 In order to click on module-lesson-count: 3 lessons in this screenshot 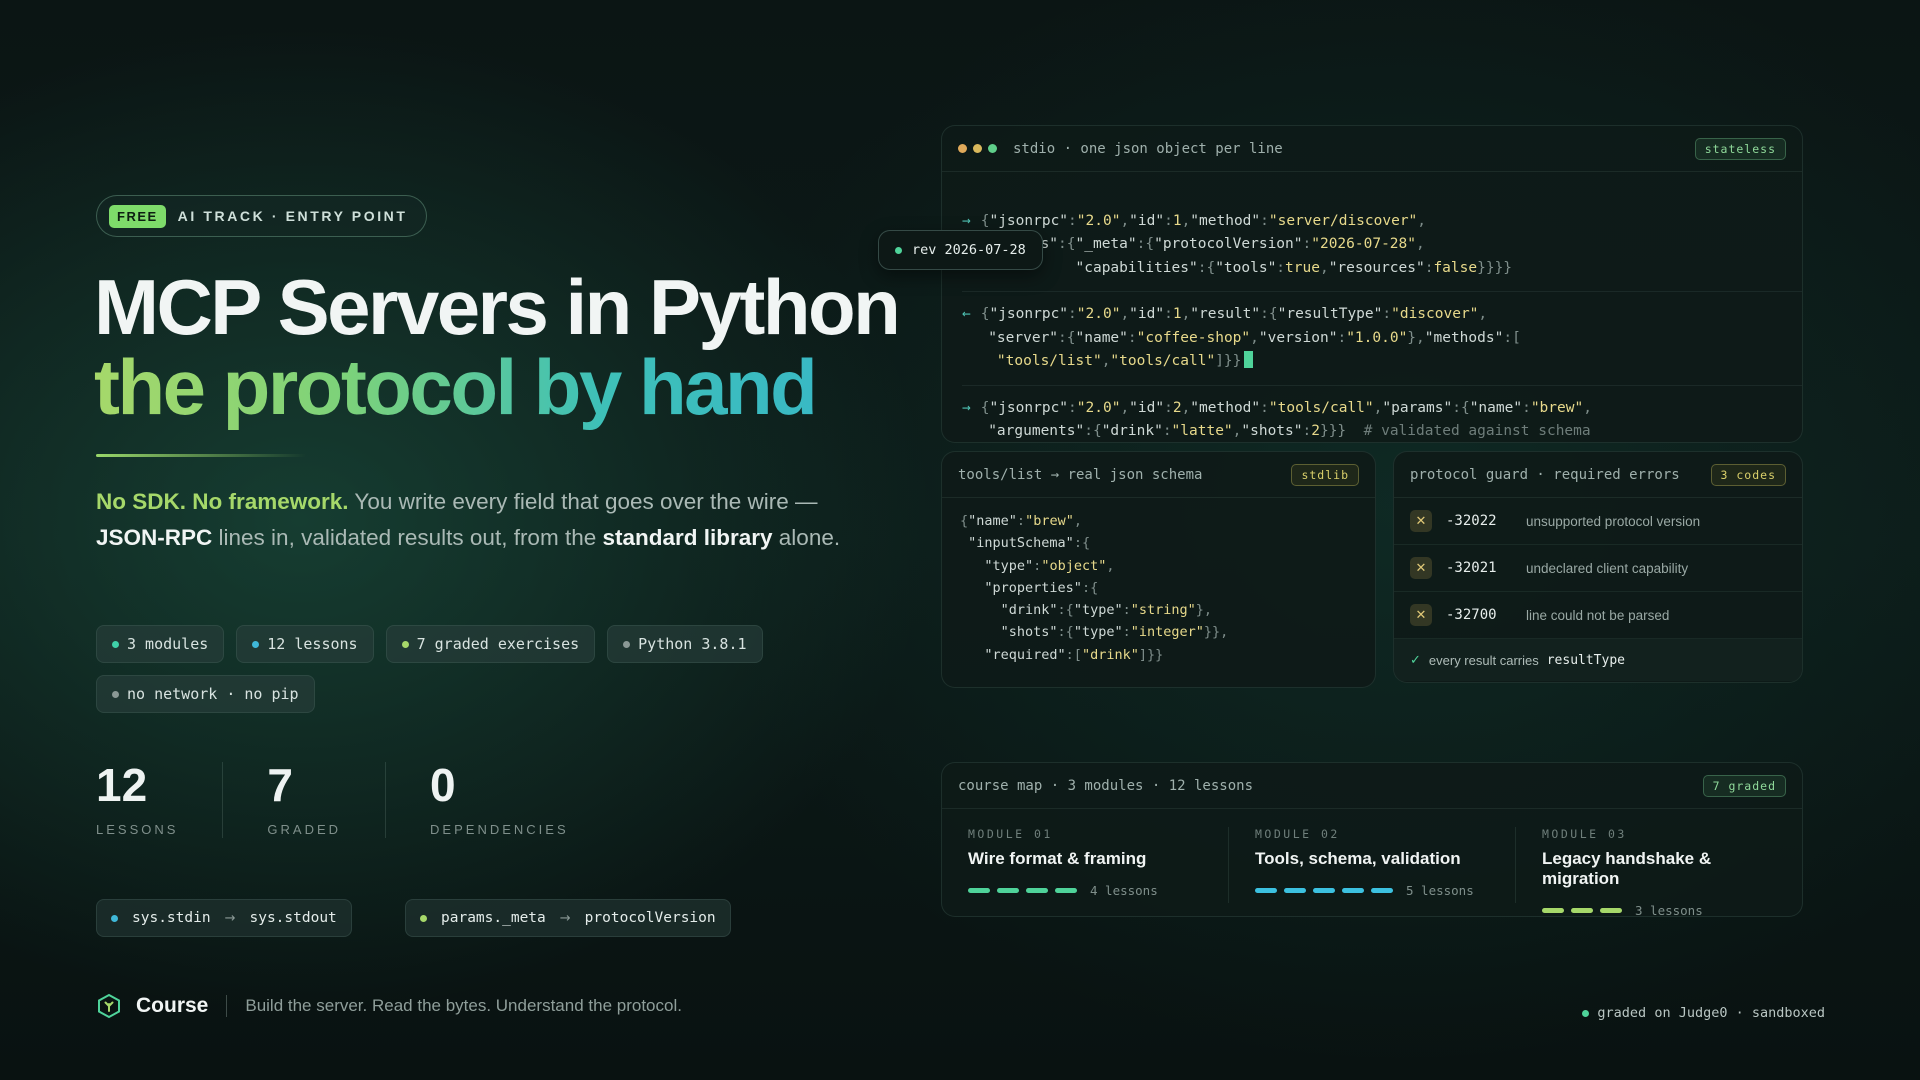, I will do `click(1669, 910)`.